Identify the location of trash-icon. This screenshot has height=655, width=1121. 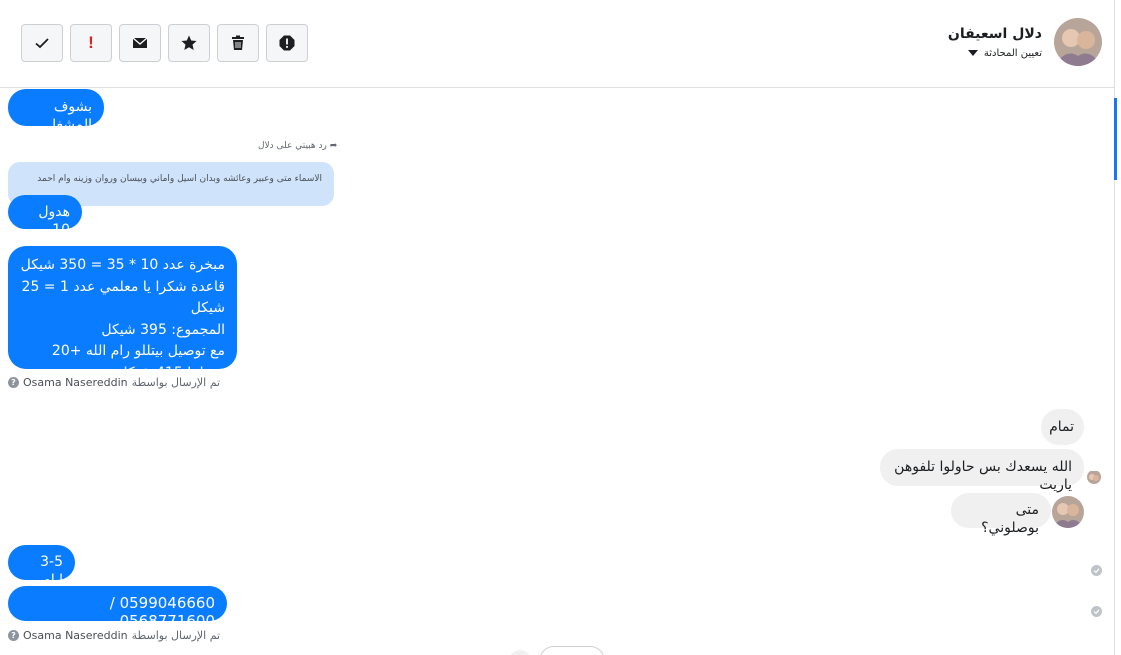
(238, 42).